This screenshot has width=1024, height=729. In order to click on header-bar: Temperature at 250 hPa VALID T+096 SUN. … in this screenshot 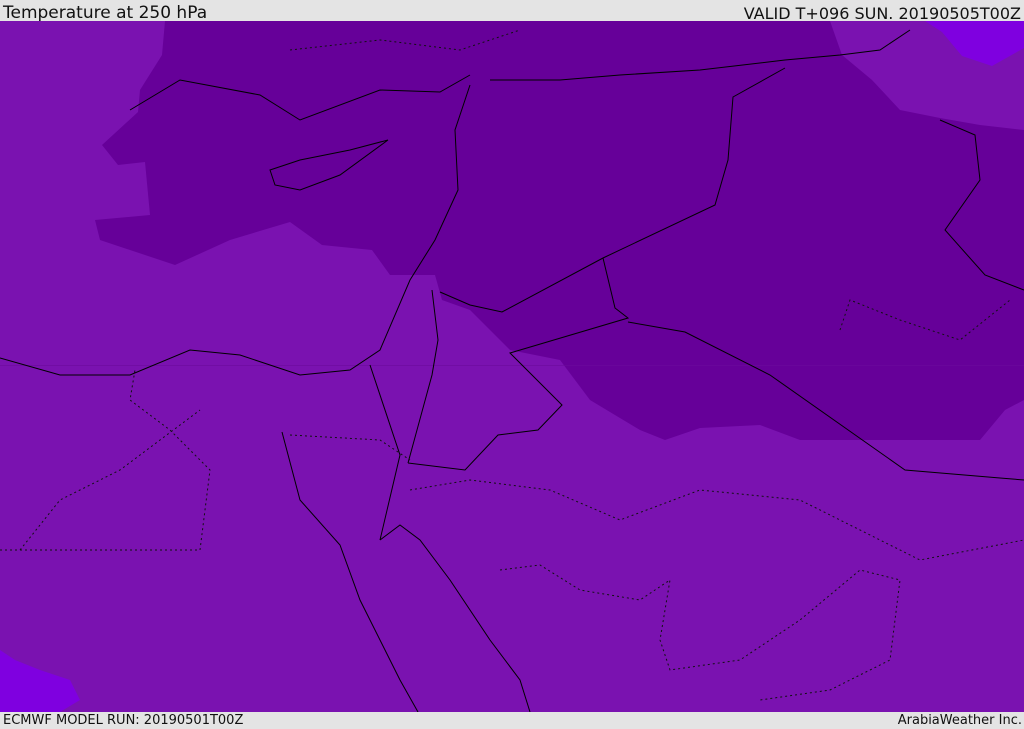, I will do `click(512, 11)`.